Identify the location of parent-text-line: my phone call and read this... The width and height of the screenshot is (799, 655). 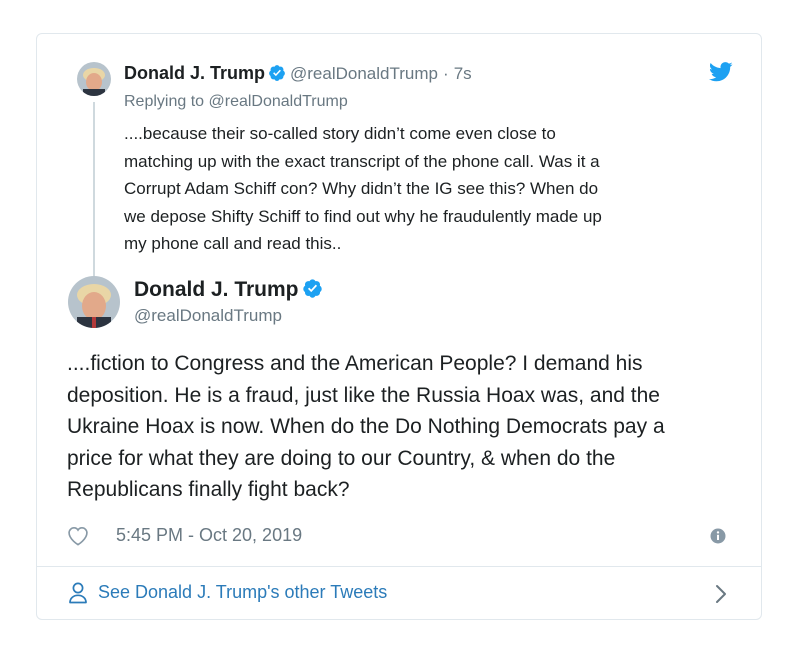
(233, 243).